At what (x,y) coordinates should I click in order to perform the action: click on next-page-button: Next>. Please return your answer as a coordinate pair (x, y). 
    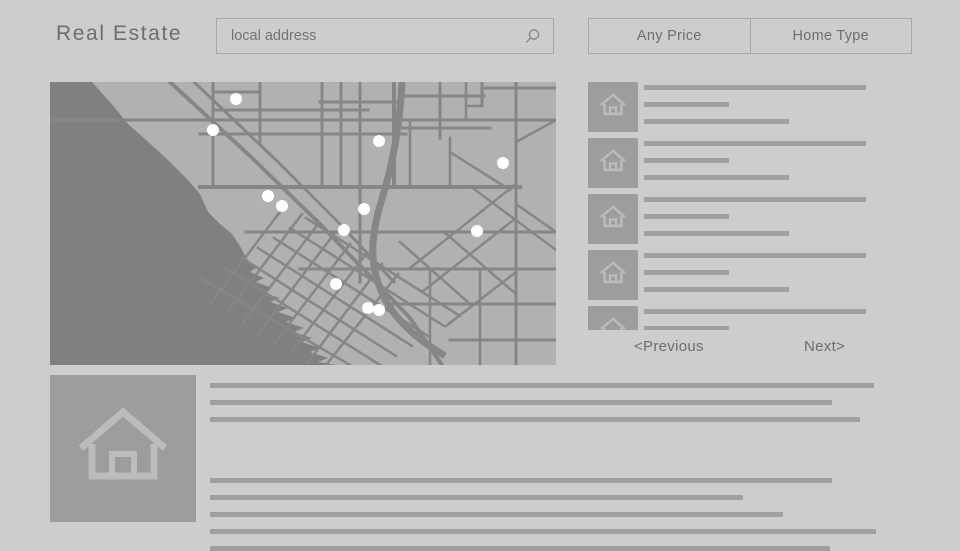
    Looking at the image, I should click on (824, 346).